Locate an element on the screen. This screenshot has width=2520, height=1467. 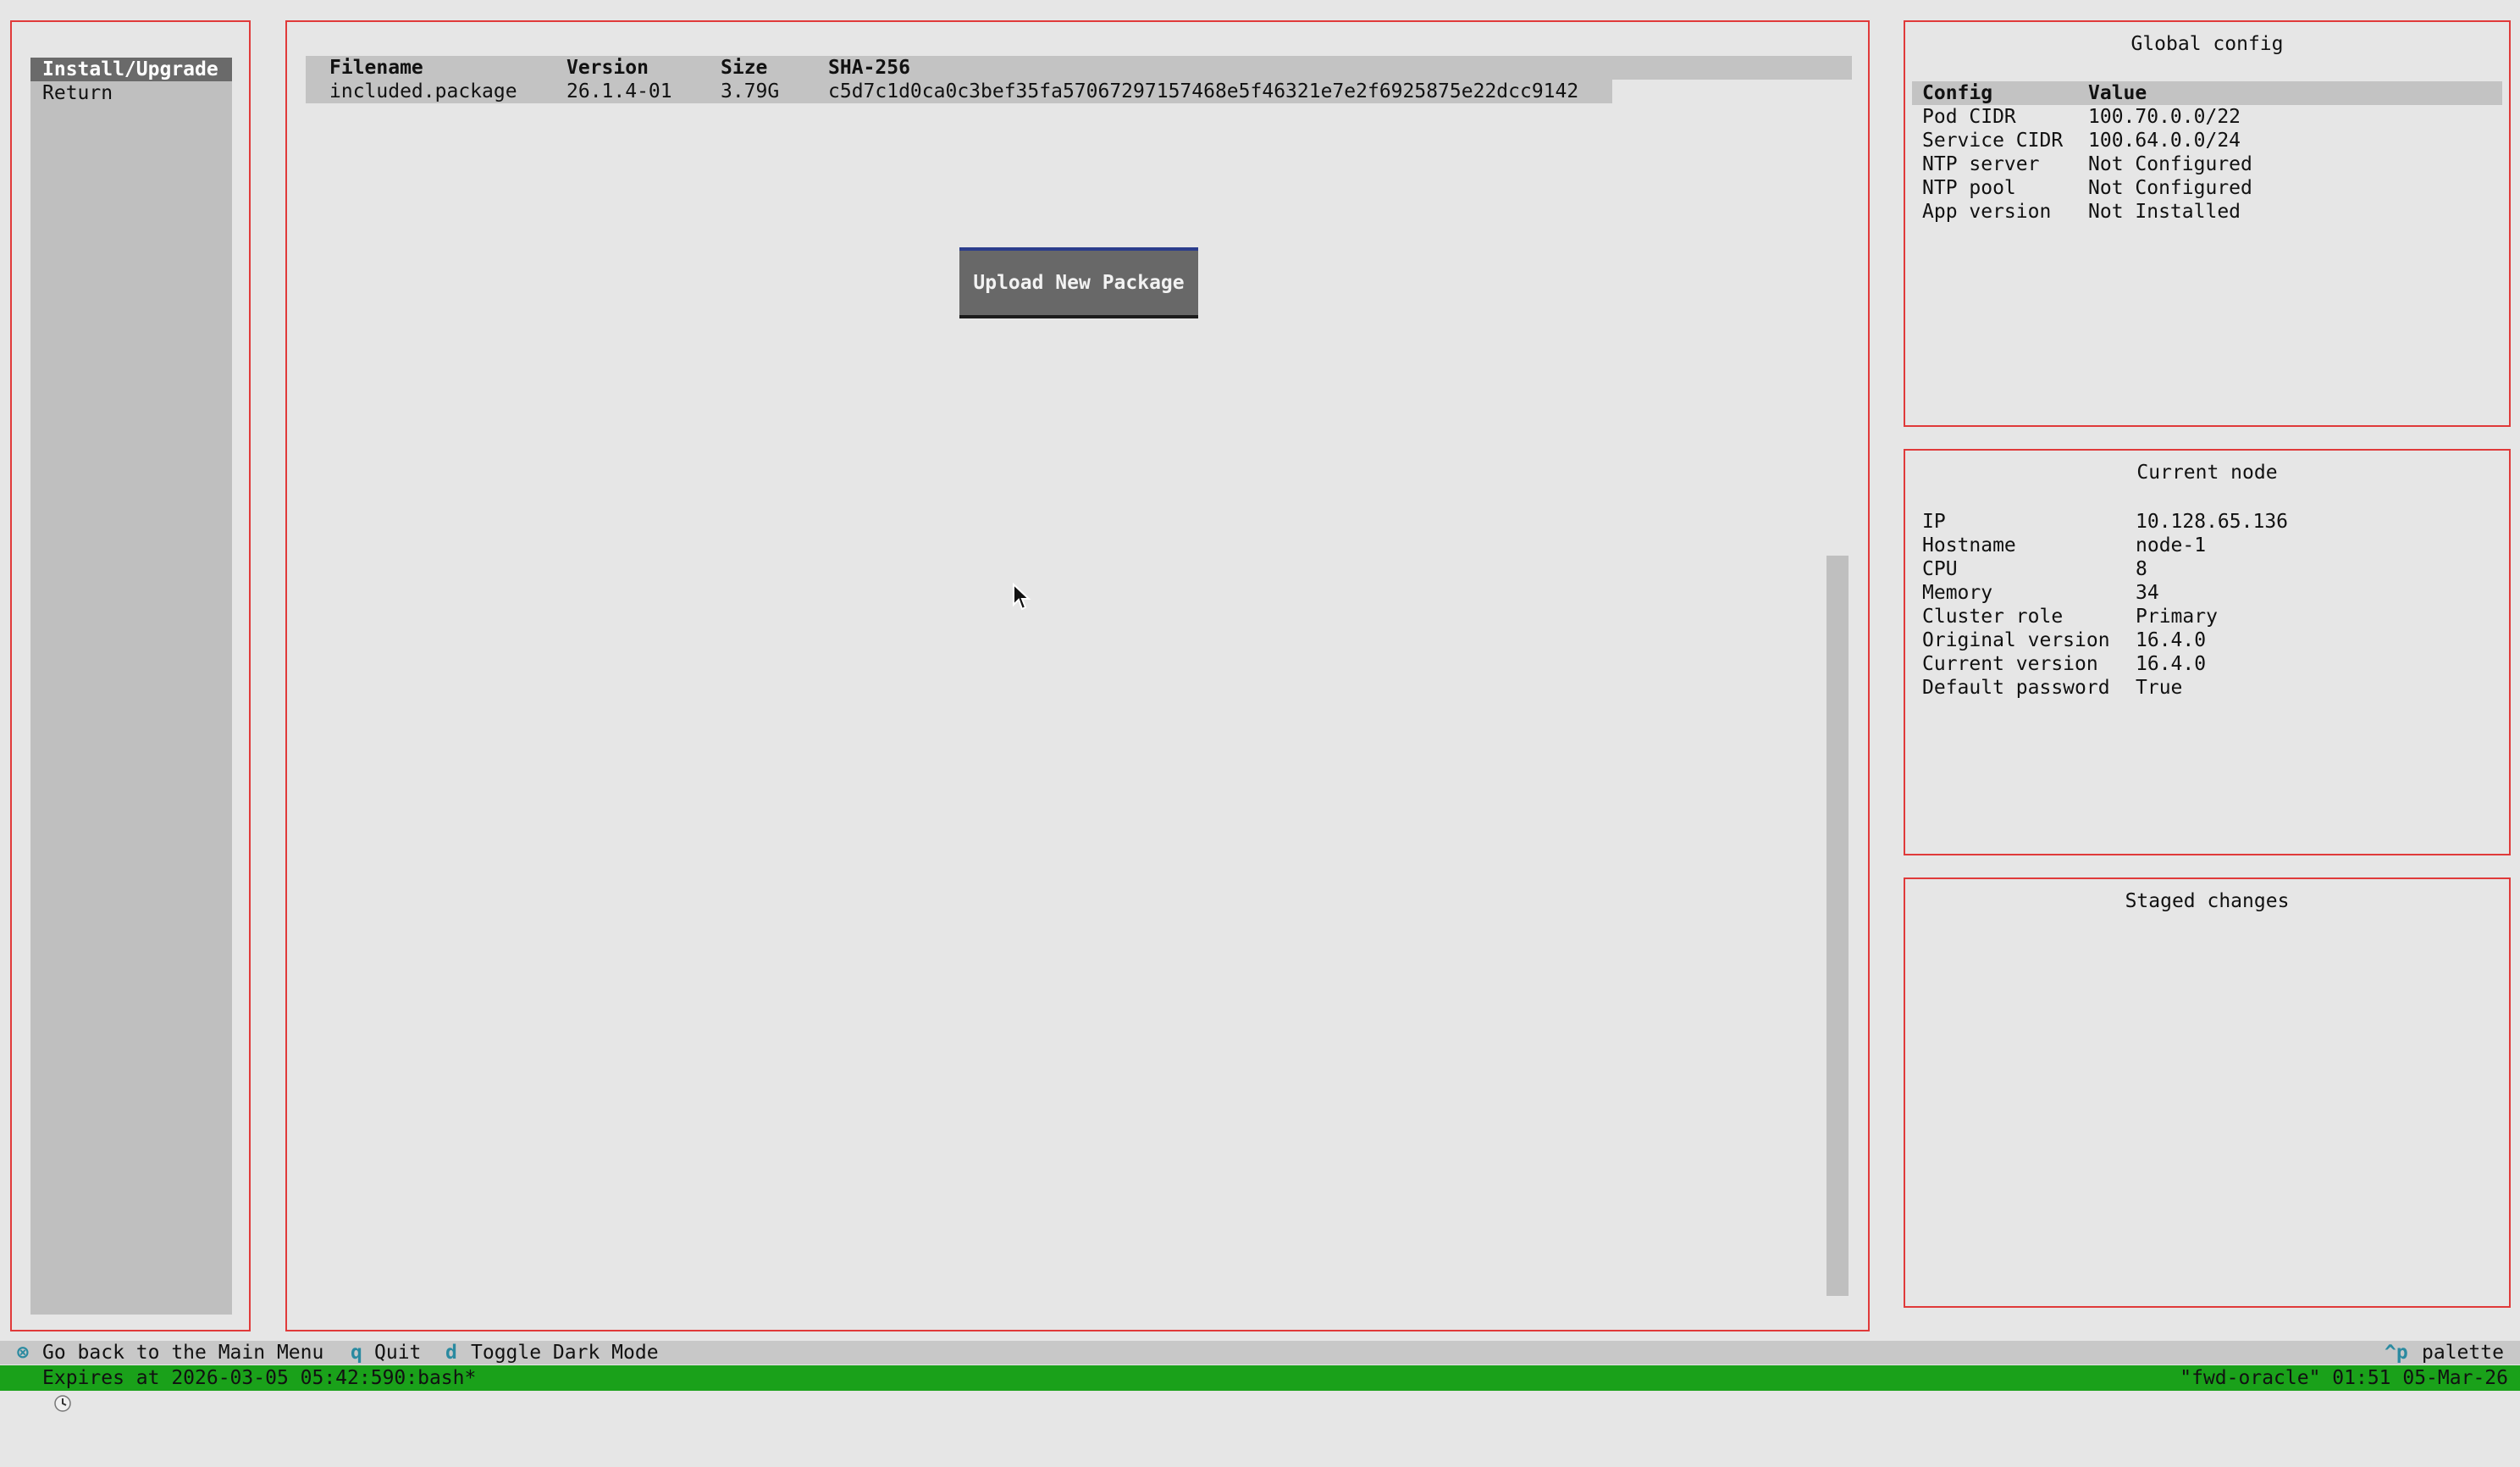
node-value-original-version: 16.4.0 is located at coordinates (2171, 640).